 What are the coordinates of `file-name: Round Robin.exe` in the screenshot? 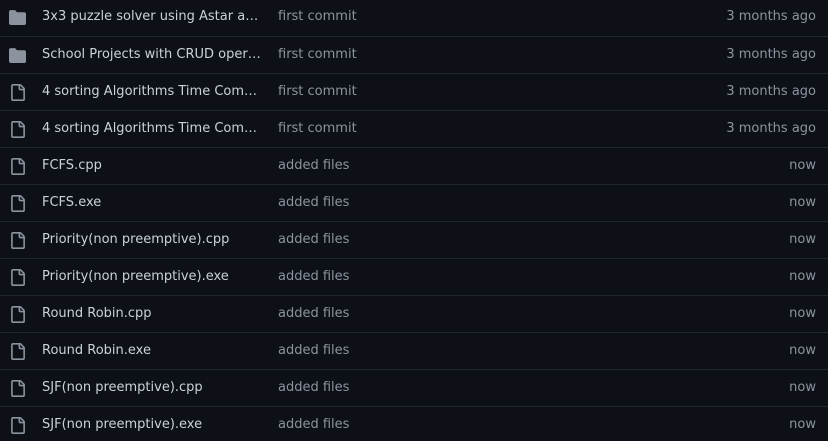 It's located at (153, 351).